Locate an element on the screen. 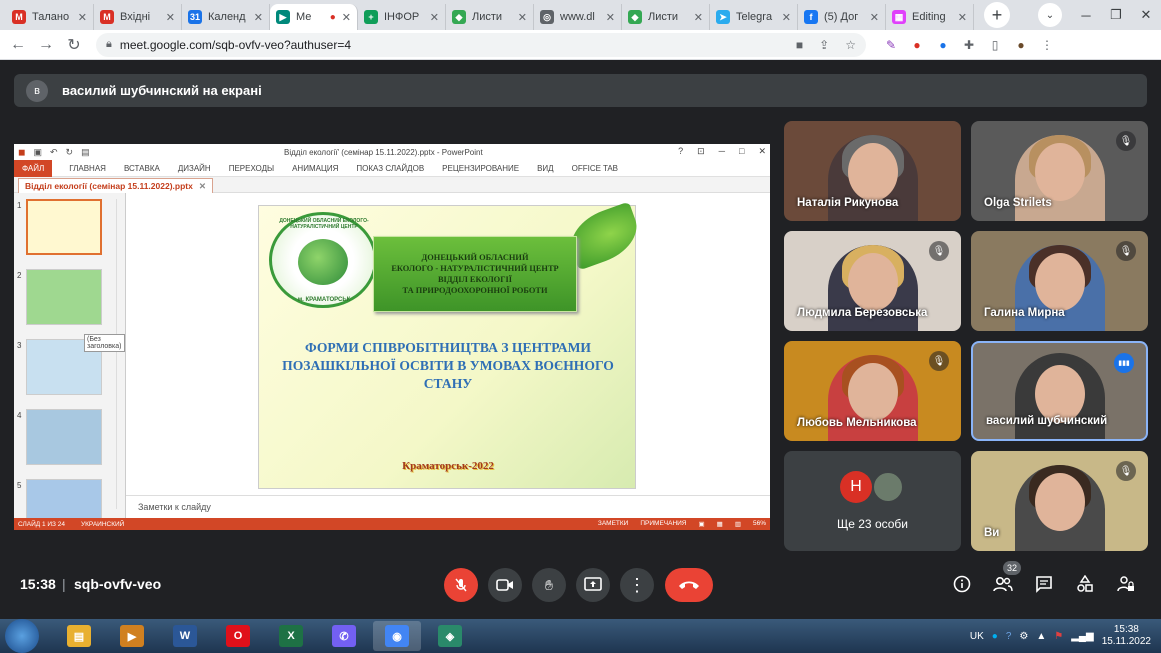 This screenshot has height=653, width=1161. shapes-icon is located at coordinates (1085, 583).